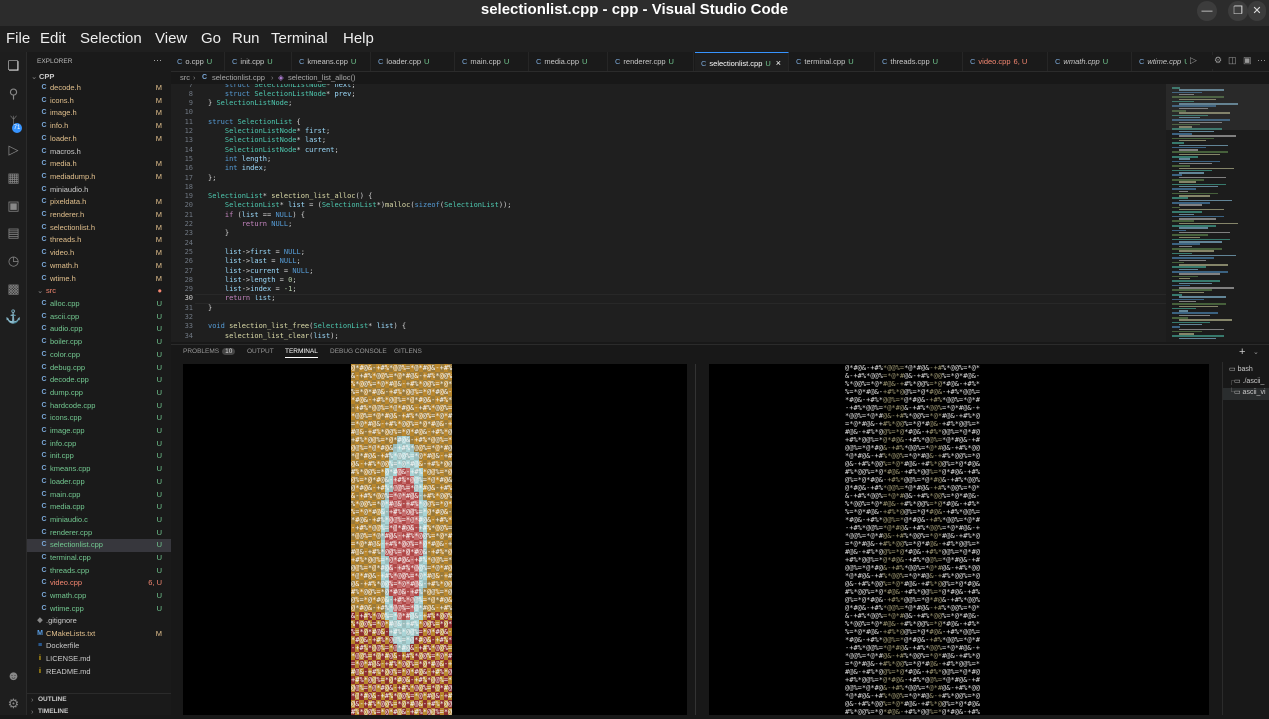 This screenshot has height=719, width=1269. Describe the element at coordinates (13, 149) in the screenshot. I see `run-debug-icon: ▷` at that location.